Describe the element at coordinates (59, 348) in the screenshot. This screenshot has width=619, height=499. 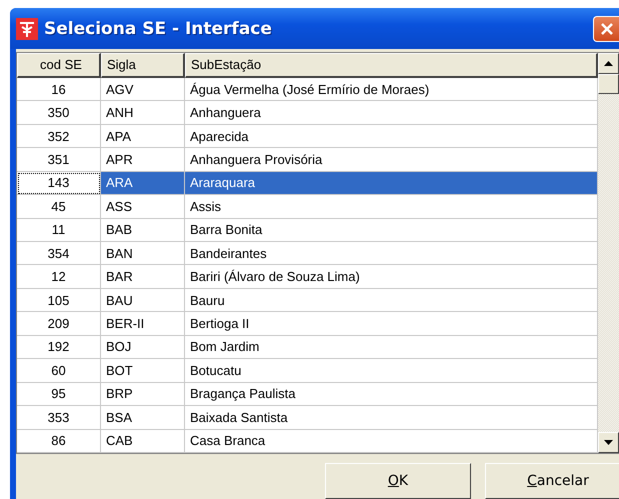
I see `table-cell: 192` at that location.